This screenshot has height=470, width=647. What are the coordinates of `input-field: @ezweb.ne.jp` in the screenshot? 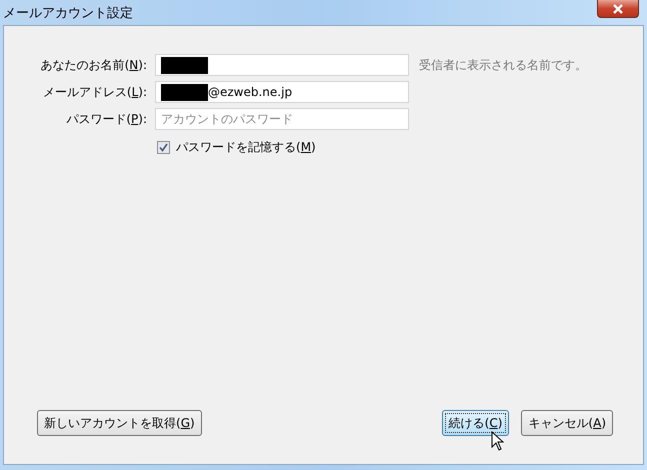 It's located at (282, 92).